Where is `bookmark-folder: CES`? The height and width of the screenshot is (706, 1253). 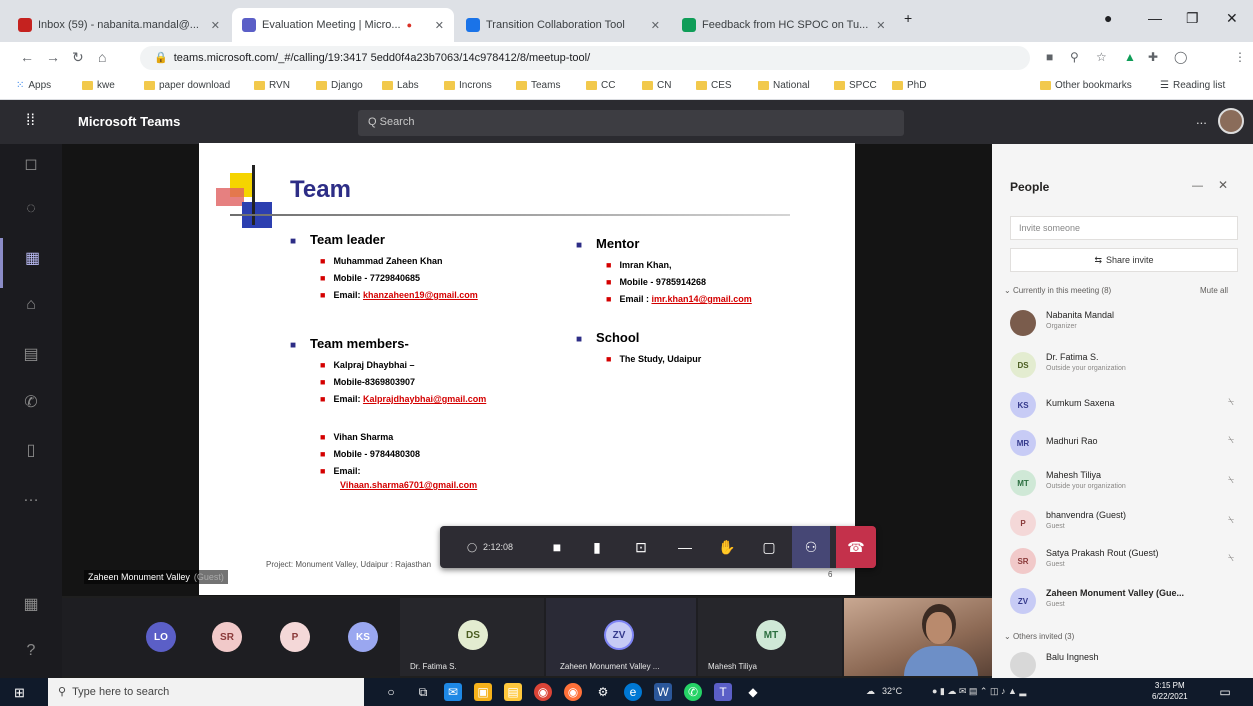
bookmark-folder: CES is located at coordinates (714, 85).